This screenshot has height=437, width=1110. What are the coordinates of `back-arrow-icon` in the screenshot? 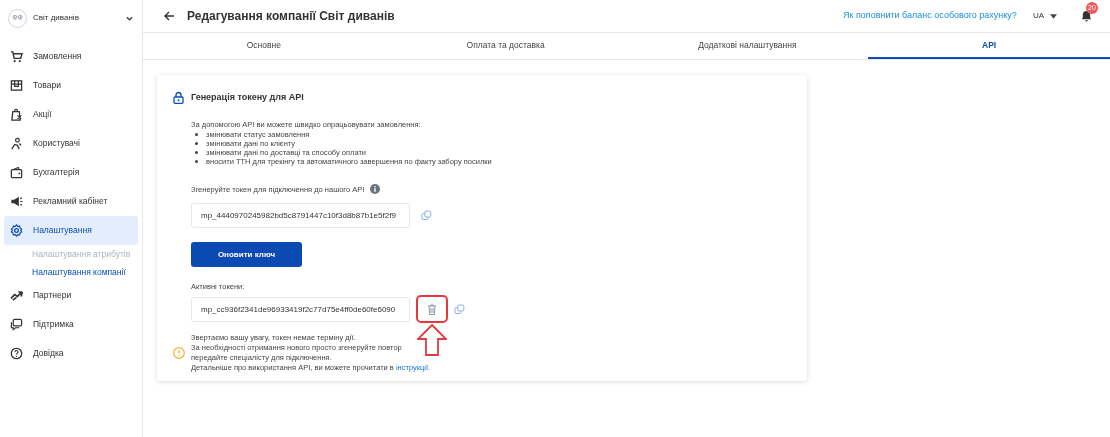 It's located at (169, 16).